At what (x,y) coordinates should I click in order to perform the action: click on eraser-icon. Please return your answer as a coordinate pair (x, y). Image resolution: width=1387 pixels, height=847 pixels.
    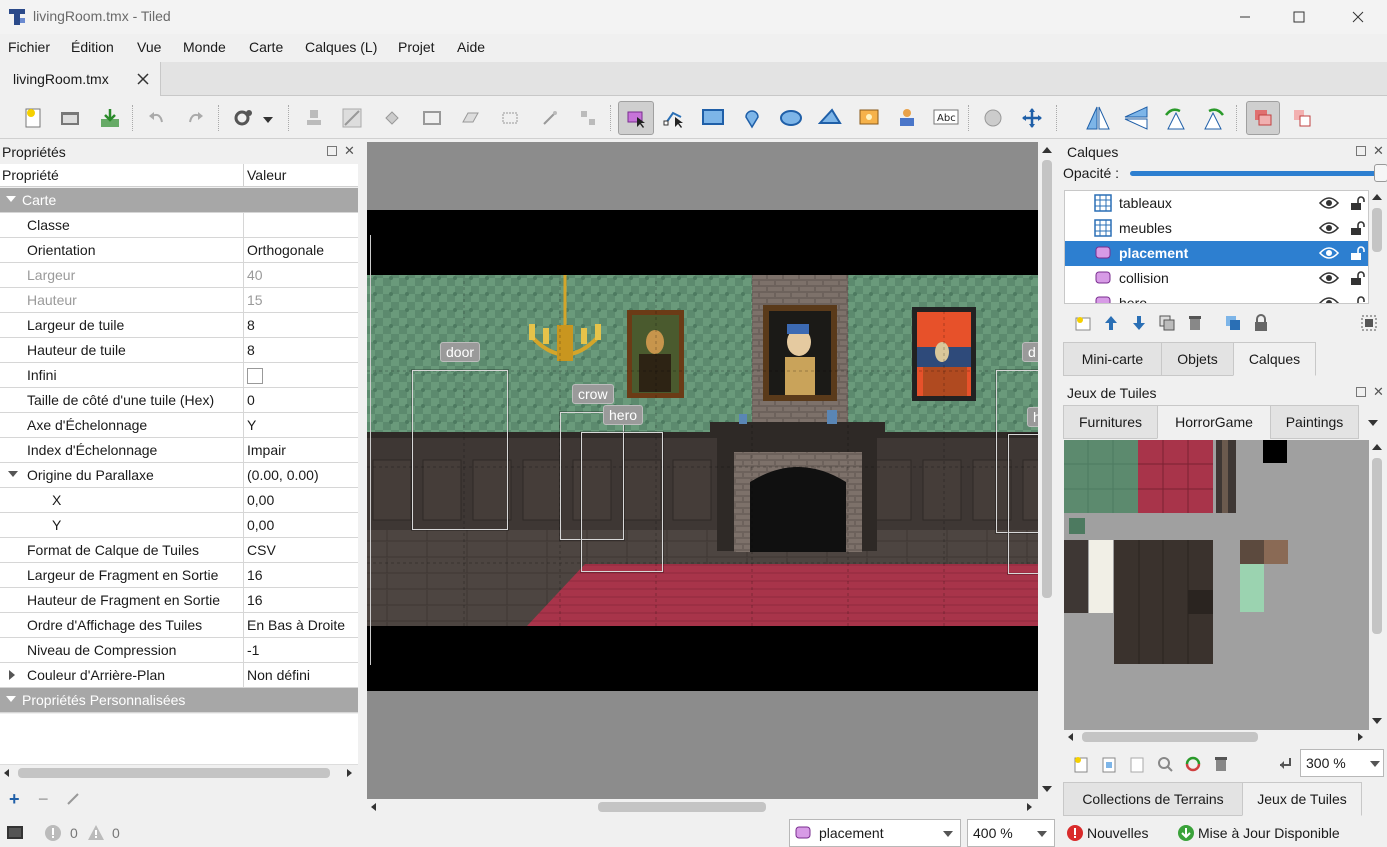
    Looking at the image, I should click on (470, 118).